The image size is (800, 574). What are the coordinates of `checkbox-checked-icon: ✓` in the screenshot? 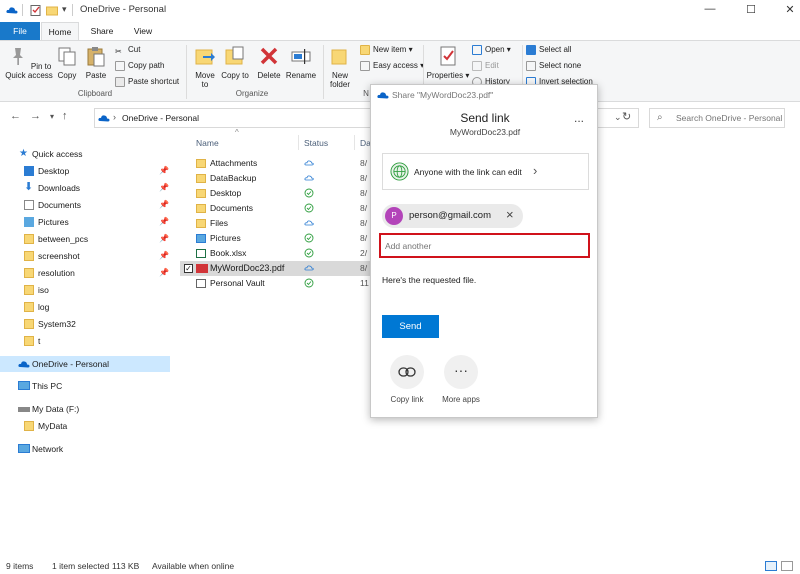 It's located at (188, 268).